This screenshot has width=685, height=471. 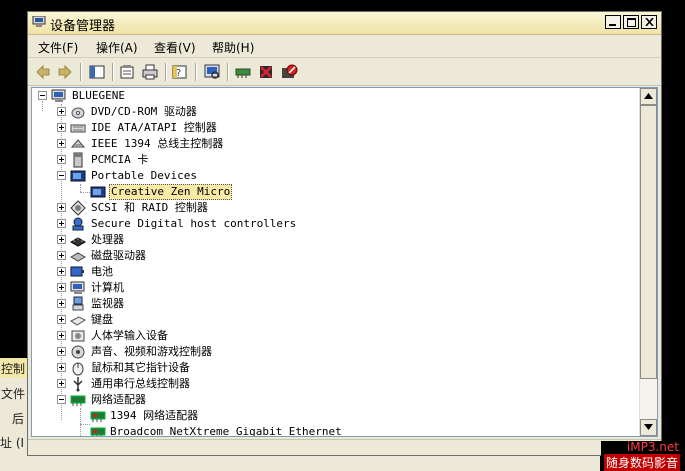 What do you see at coordinates (83, 26) in the screenshot?
I see `window-title: 设备管理器` at bounding box center [83, 26].